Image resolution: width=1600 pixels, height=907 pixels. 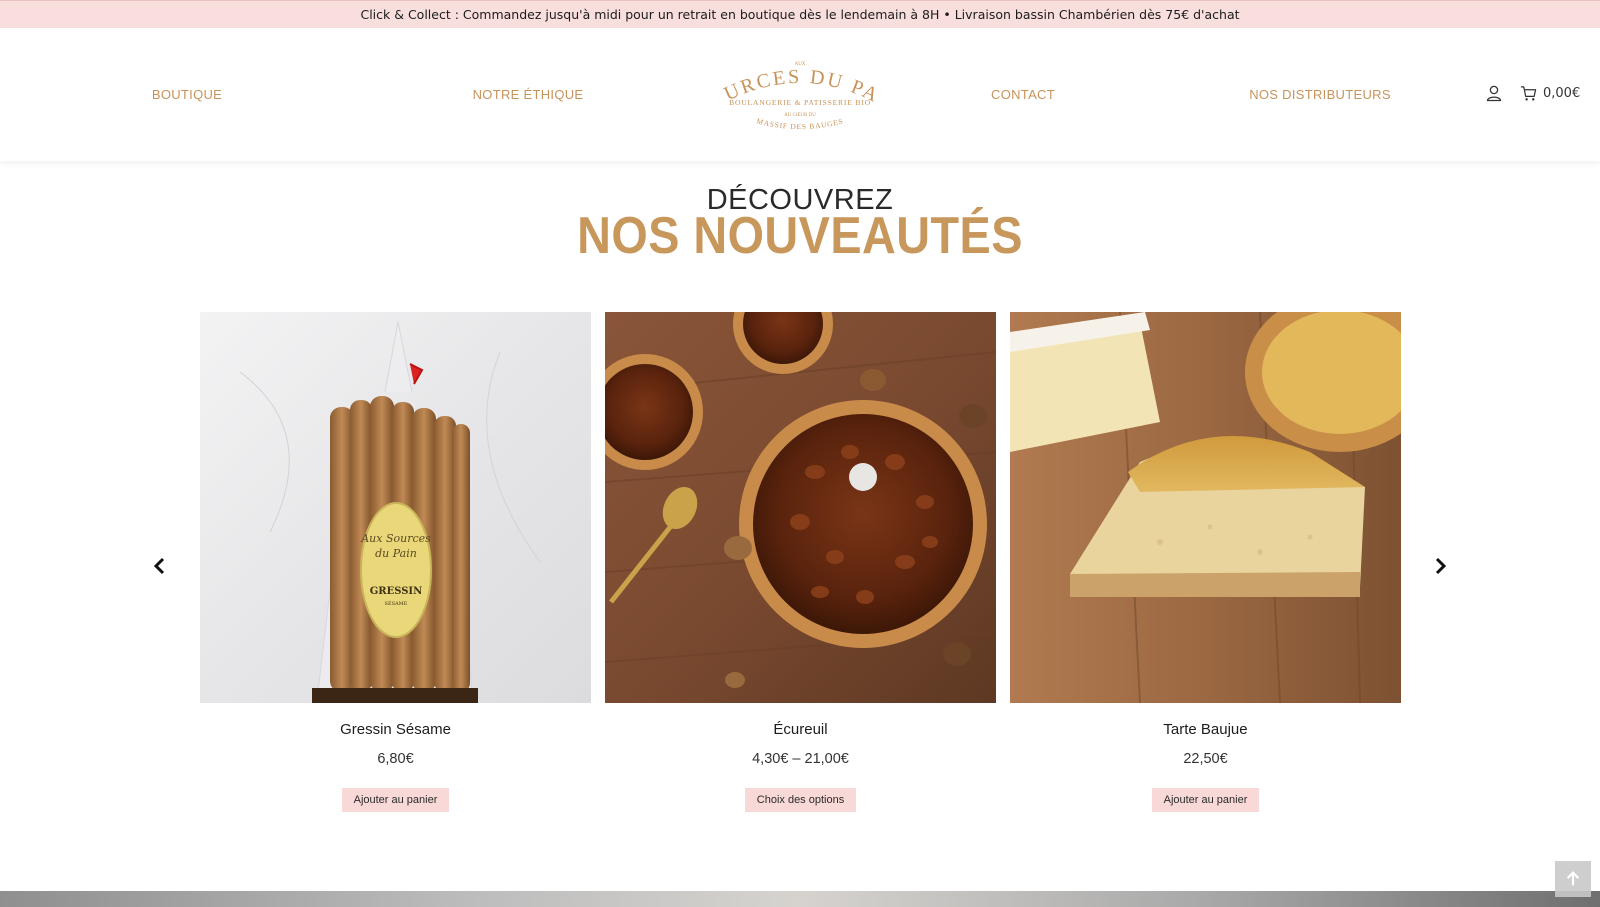 I want to click on logo-line4: MASSIF DES BAUGES, so click(x=800, y=123).